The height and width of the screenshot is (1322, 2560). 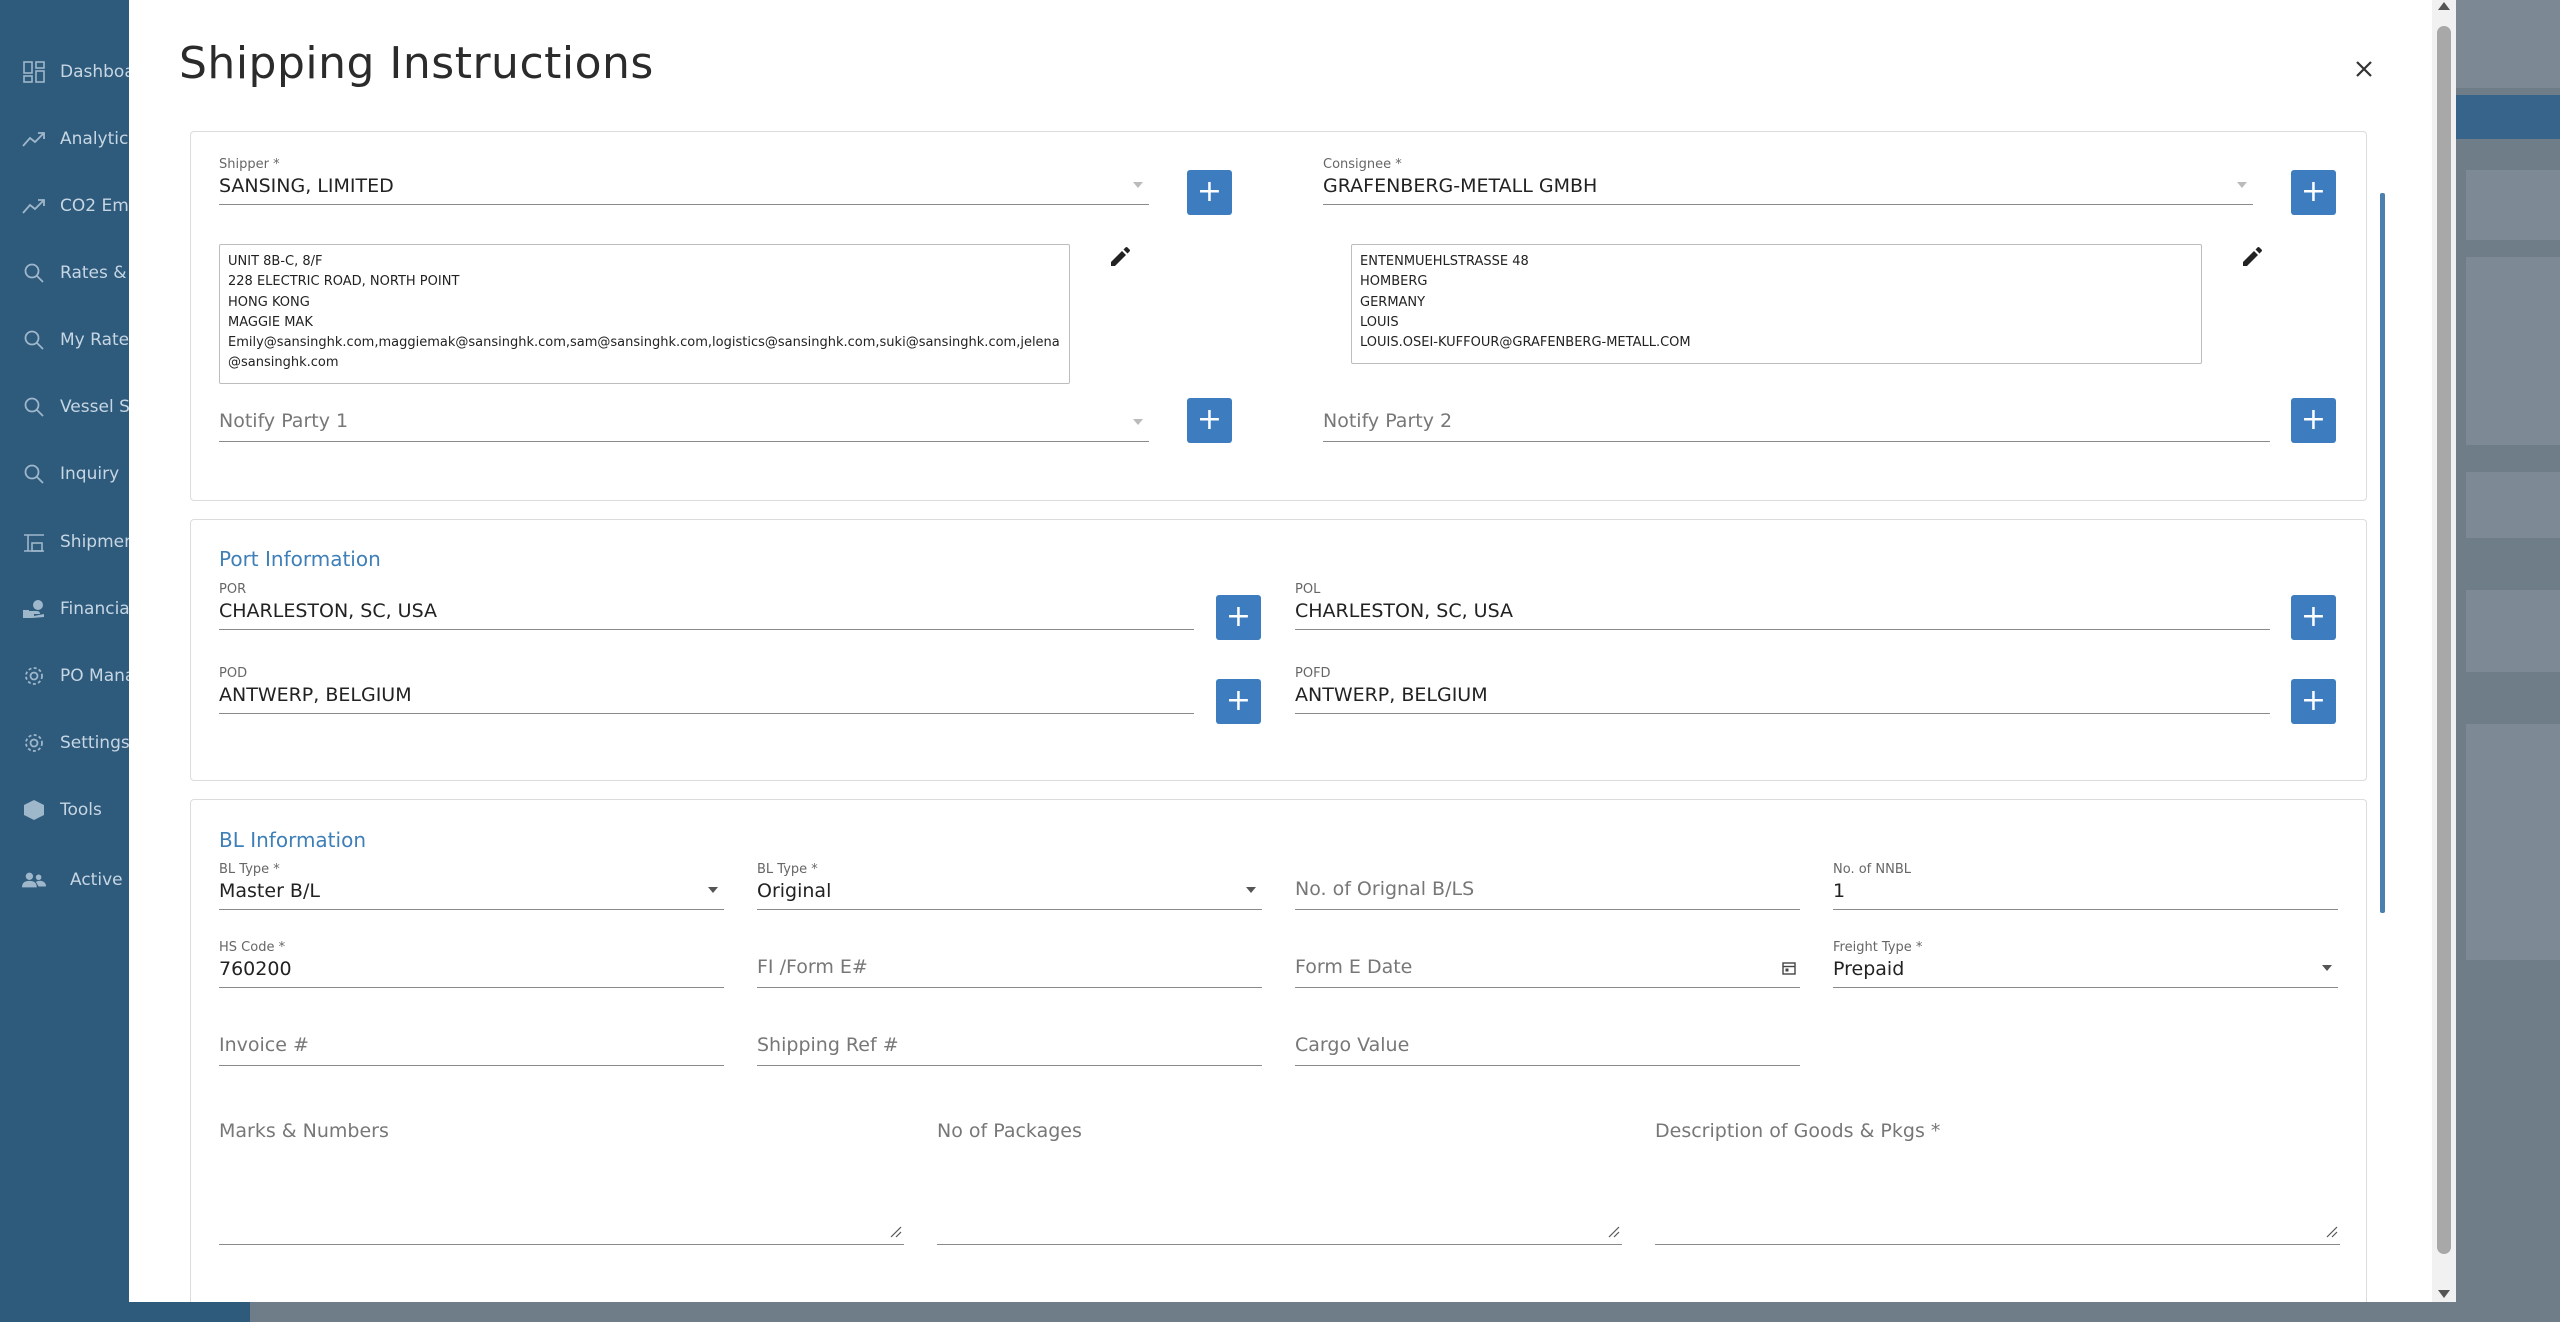 I want to click on sidebar-item-settings: Settings, so click(x=76, y=743).